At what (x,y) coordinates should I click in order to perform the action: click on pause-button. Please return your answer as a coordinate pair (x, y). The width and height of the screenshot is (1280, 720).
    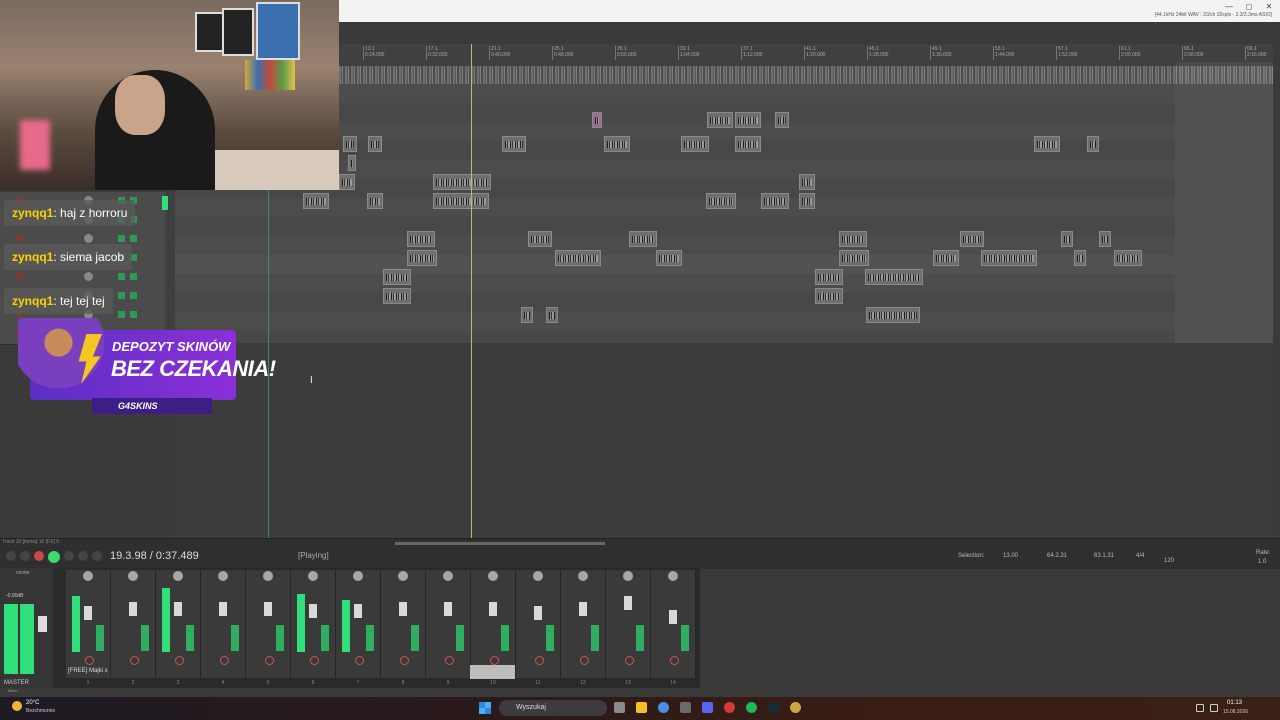
    Looking at the image, I should click on (97, 556).